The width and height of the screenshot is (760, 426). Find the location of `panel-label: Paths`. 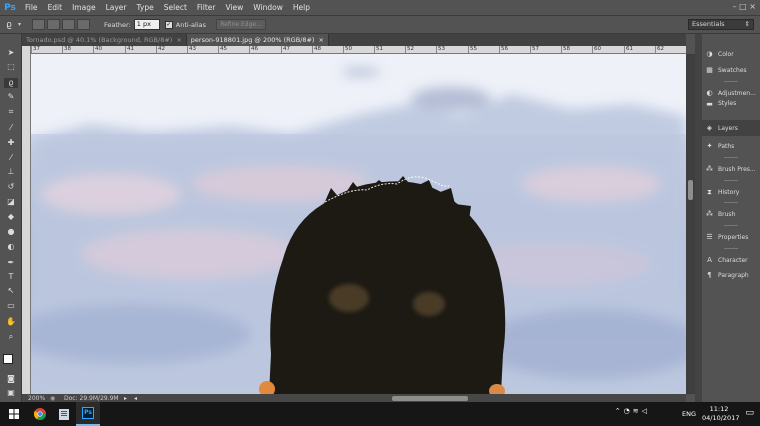

panel-label: Paths is located at coordinates (726, 146).